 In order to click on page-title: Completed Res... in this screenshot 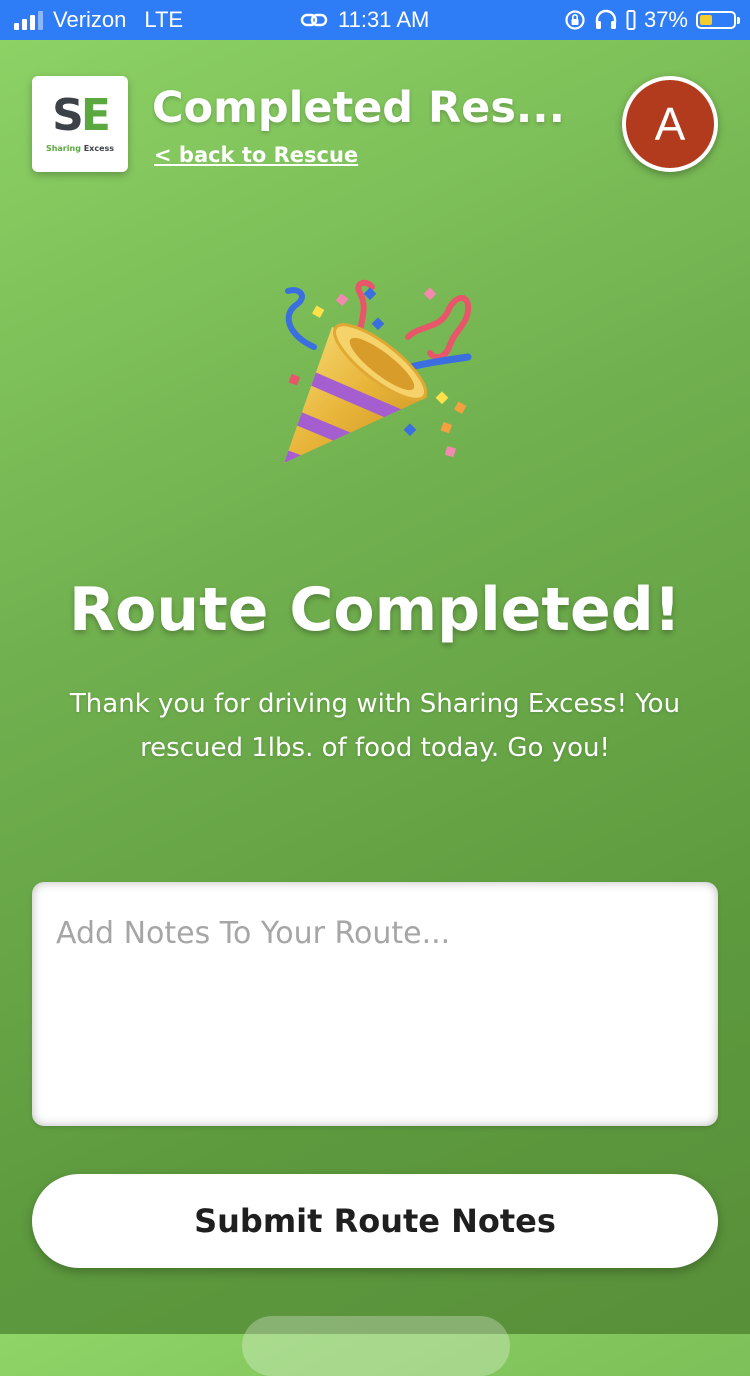, I will do `click(358, 108)`.